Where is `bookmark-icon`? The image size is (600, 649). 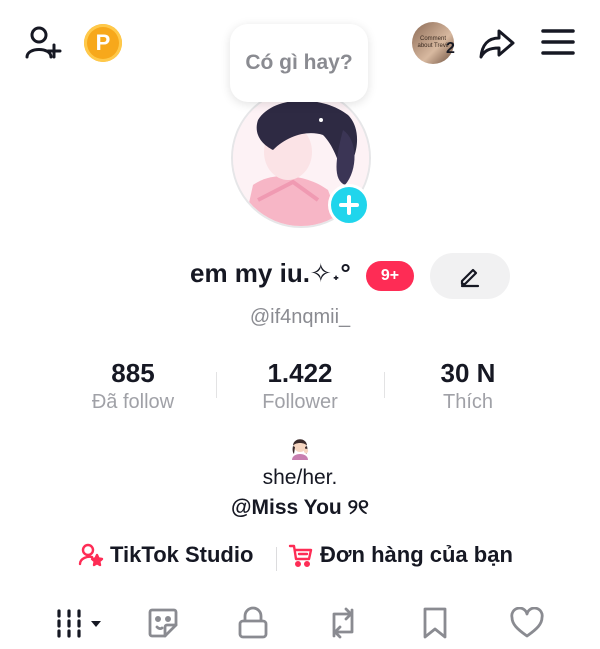 bookmark-icon is located at coordinates (435, 623).